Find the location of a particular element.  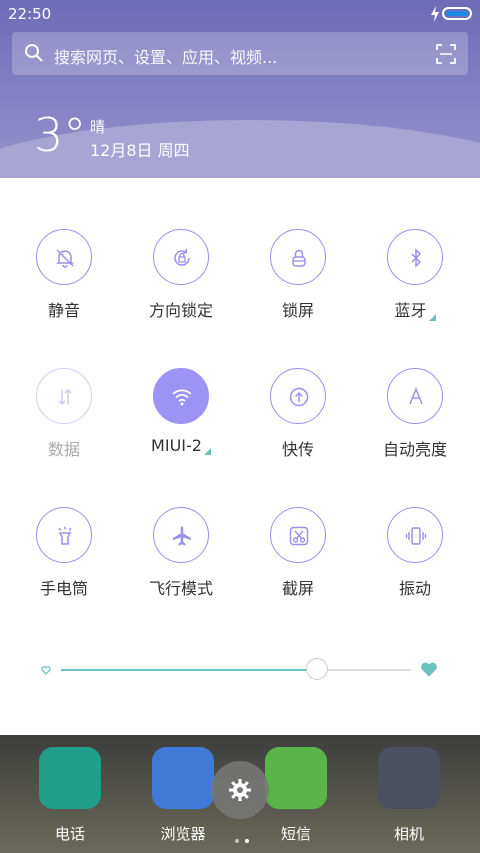

tile-screenshot: 截屏 is located at coordinates (298, 553).